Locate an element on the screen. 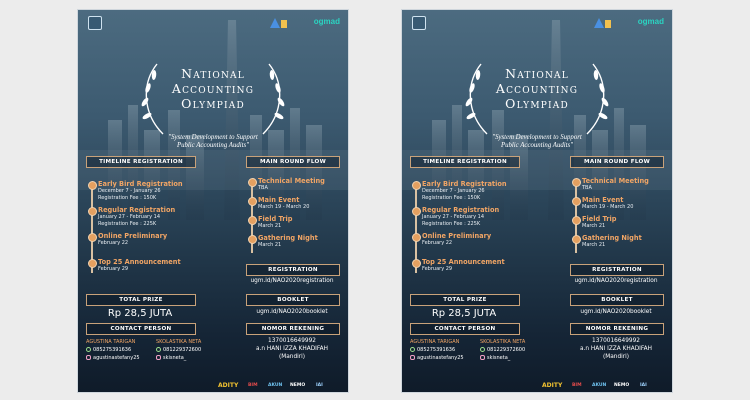 This screenshot has width=750, height=400. contact-instagram: agustinastefany25 is located at coordinates (437, 358).